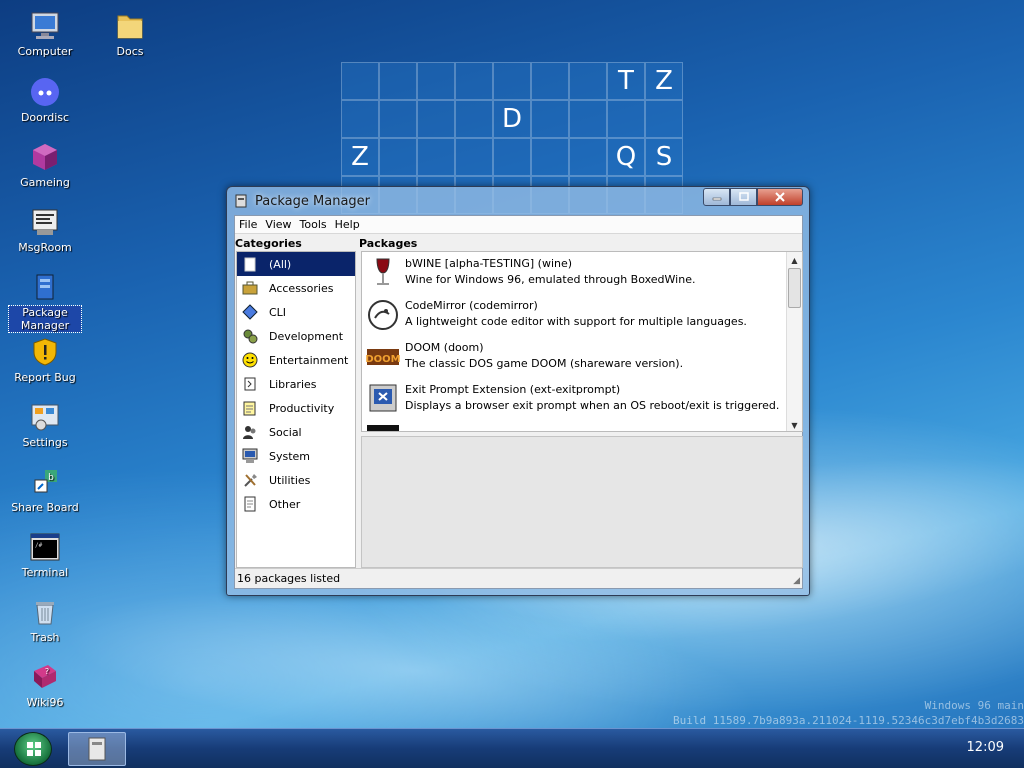  What do you see at coordinates (45, 319) in the screenshot?
I see `desktop-icon-label: Package Manager` at bounding box center [45, 319].